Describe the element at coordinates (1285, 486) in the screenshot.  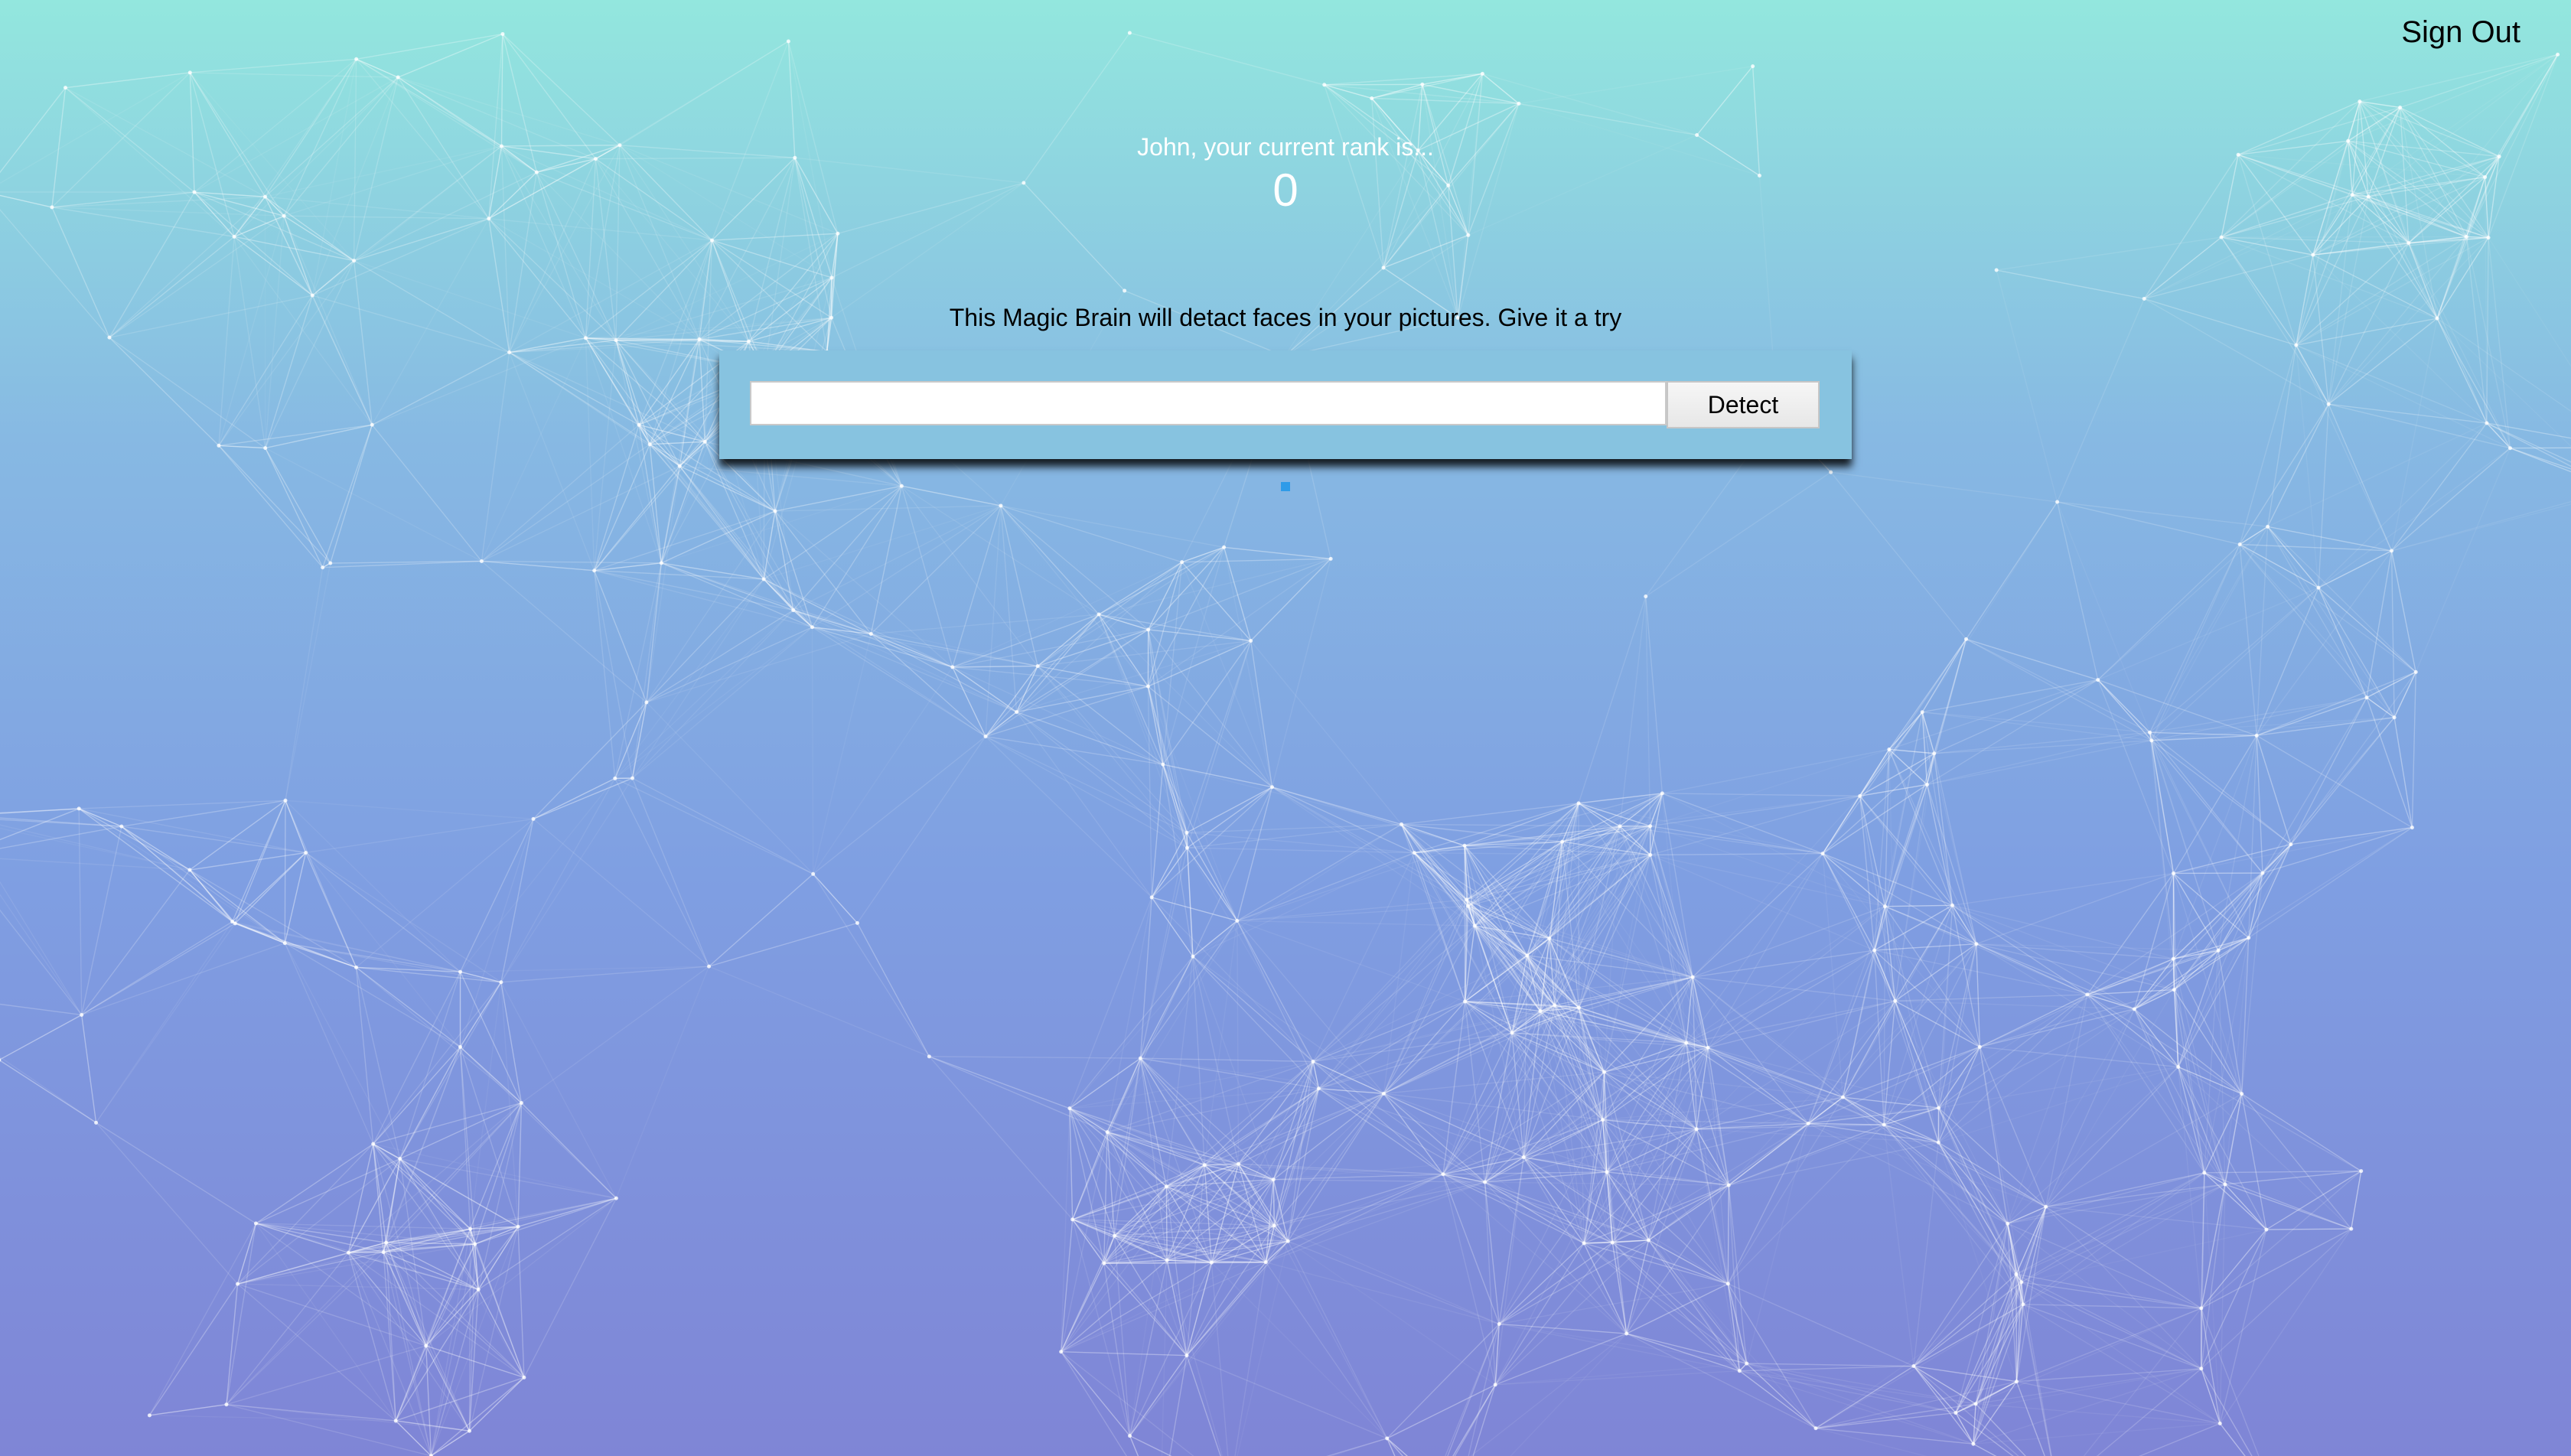
I see `broken-image-icon` at that location.